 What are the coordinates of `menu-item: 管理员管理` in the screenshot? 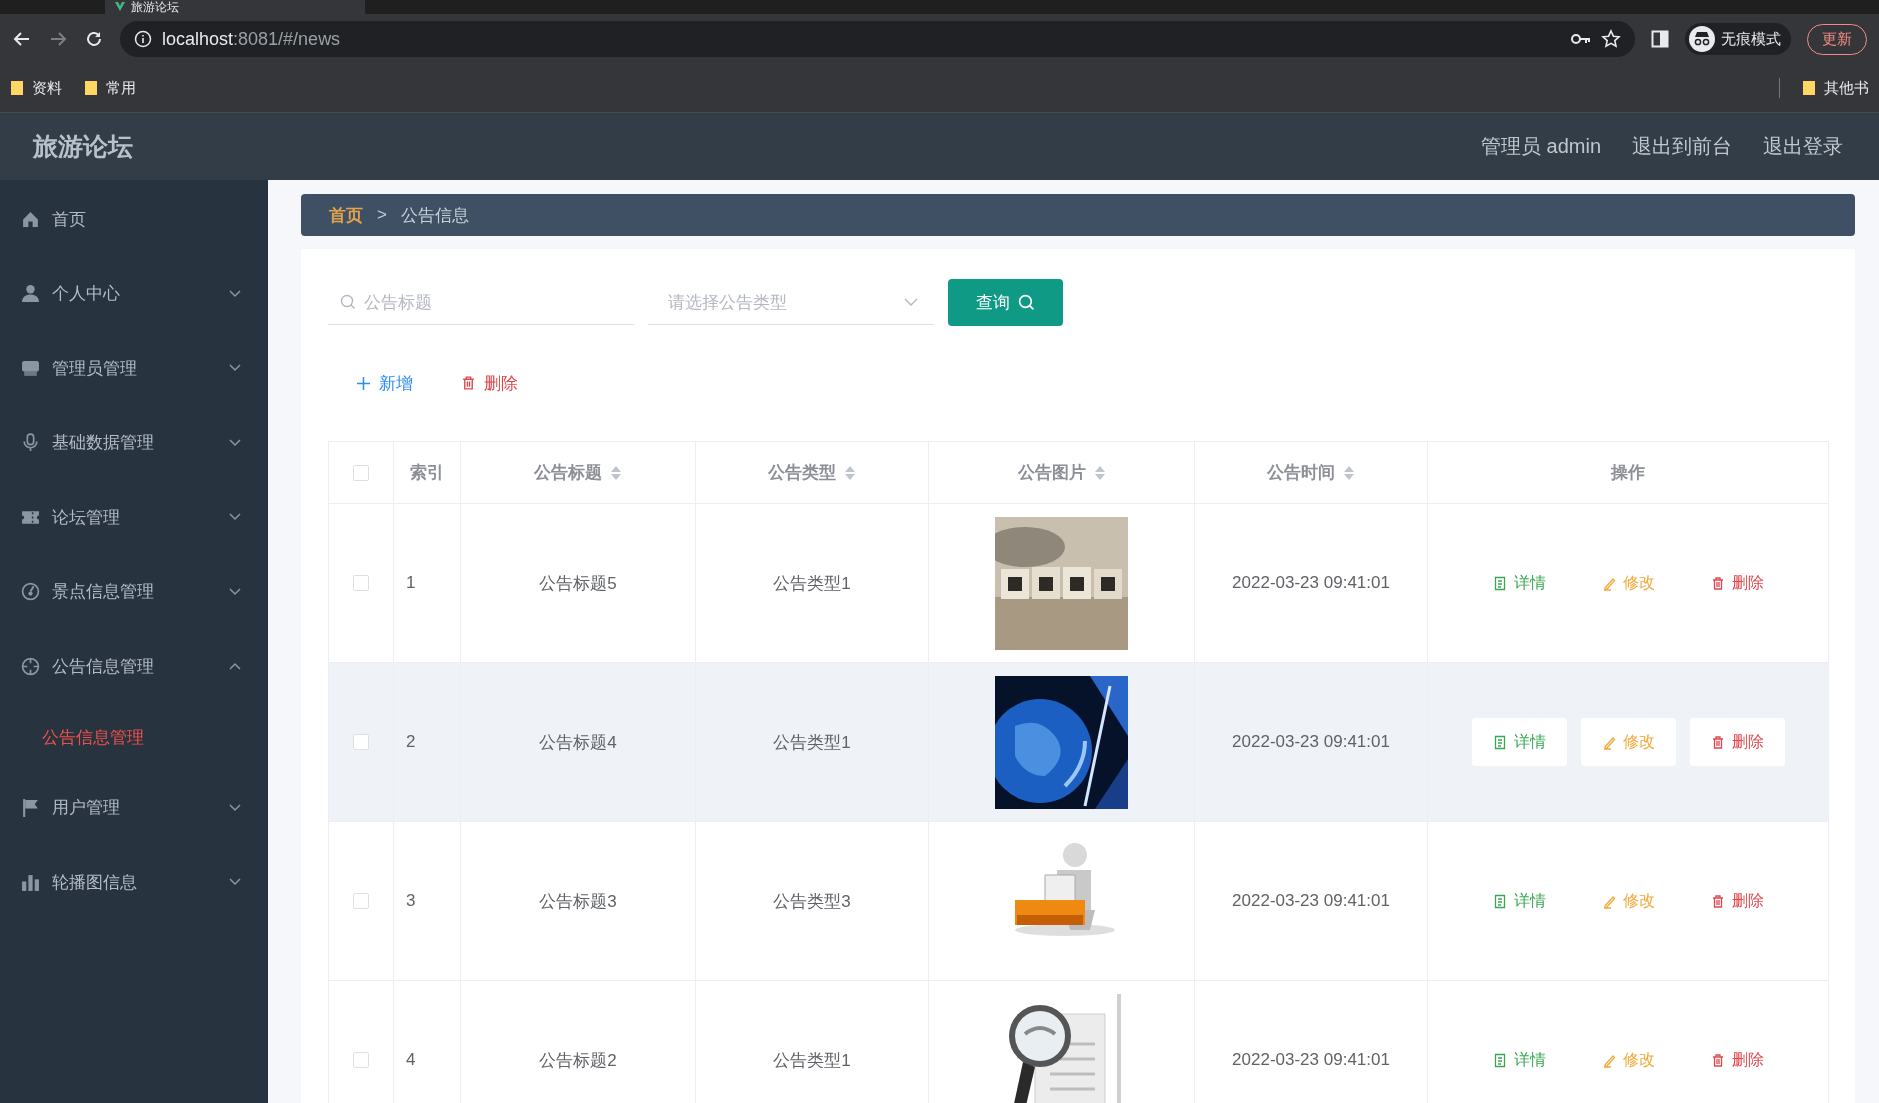 It's located at (134, 368).